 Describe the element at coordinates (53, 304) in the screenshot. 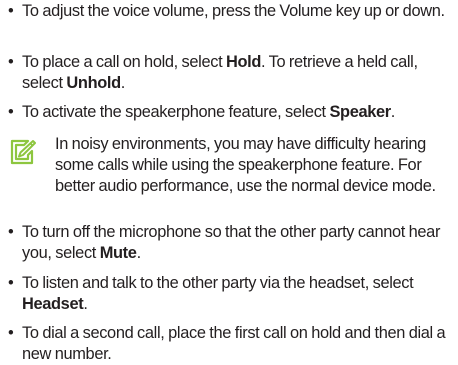

I see `headset-label: Headset` at that location.